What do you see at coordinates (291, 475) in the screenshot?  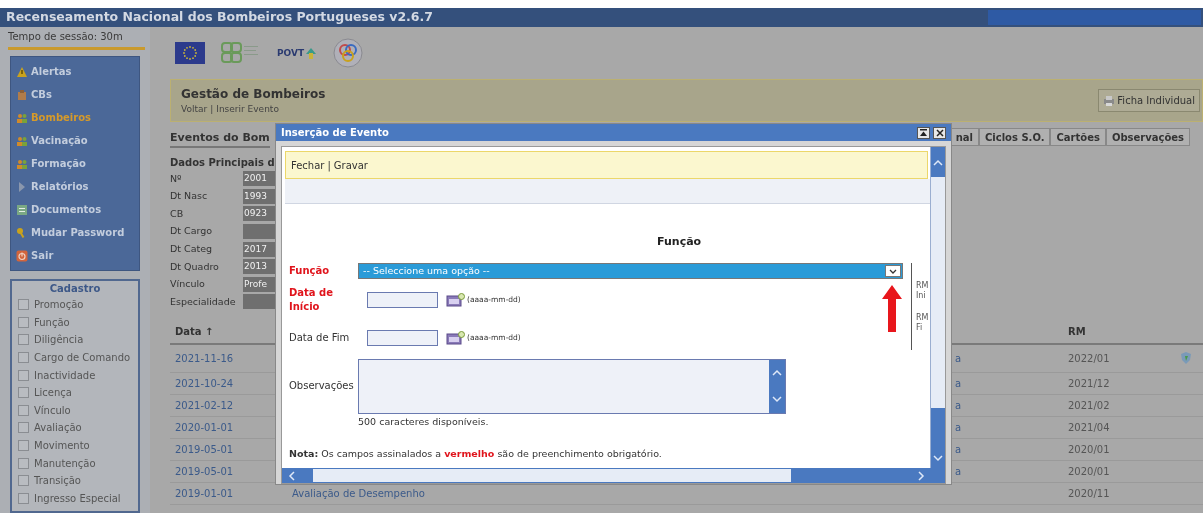 I see `scroll-left-icon` at bounding box center [291, 475].